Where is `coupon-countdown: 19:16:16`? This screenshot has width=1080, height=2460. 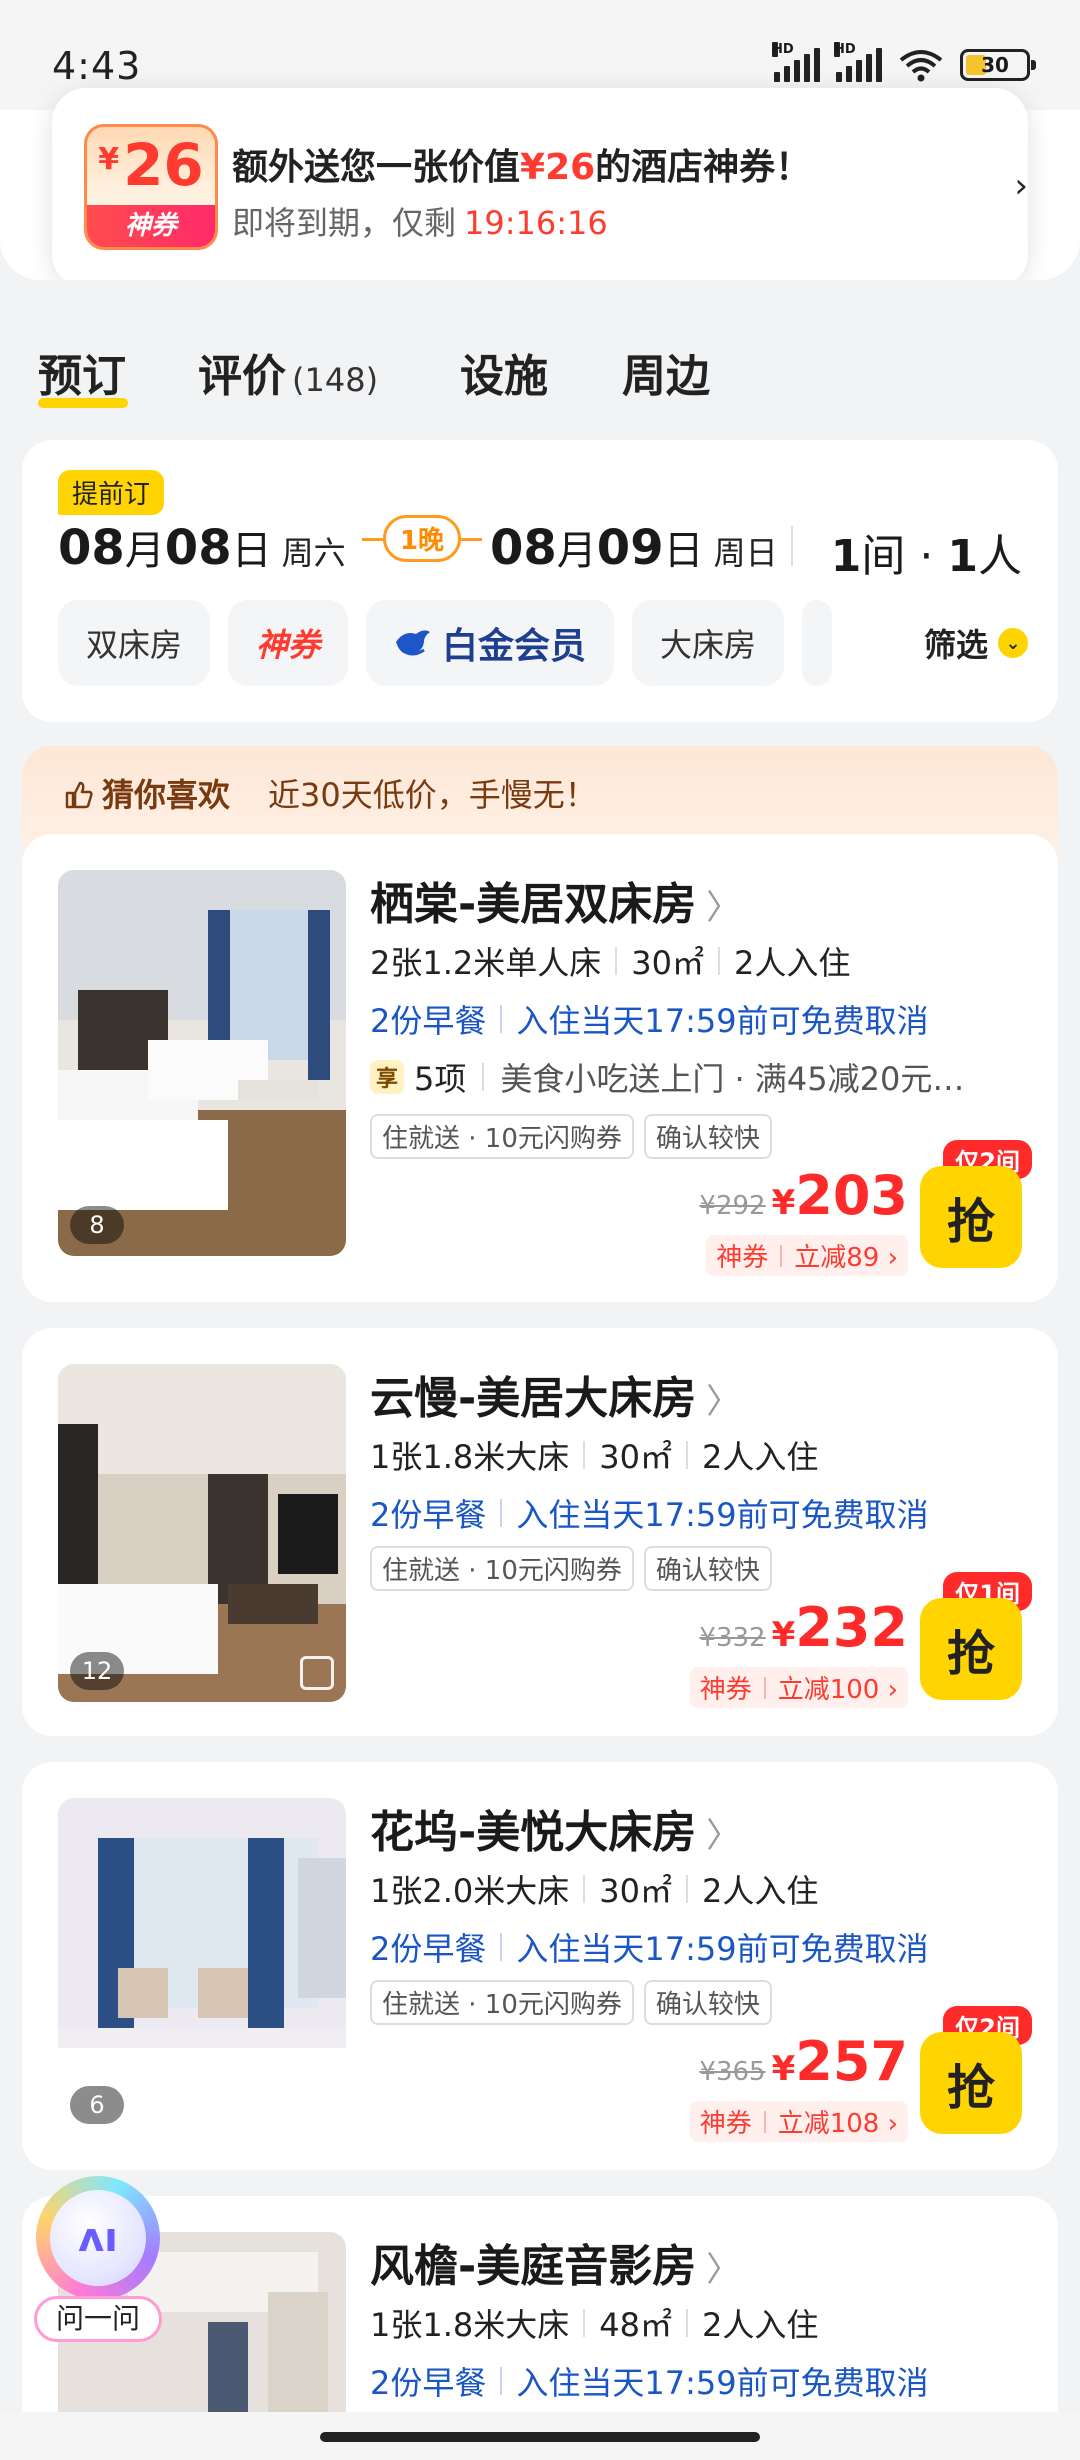 coupon-countdown: 19:16:16 is located at coordinates (536, 223).